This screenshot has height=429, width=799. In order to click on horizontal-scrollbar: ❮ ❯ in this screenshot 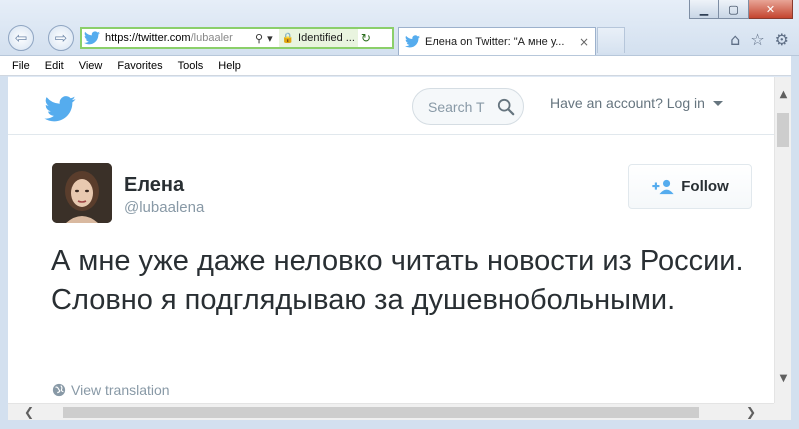, I will do `click(391, 411)`.